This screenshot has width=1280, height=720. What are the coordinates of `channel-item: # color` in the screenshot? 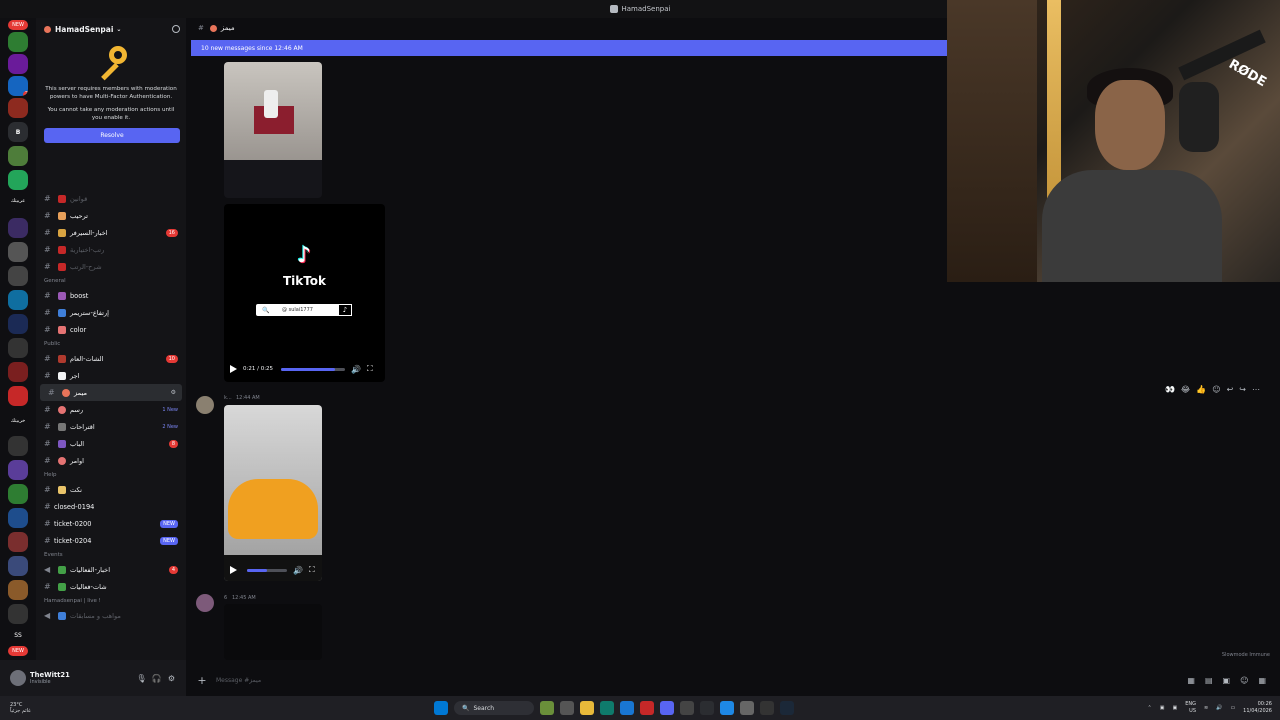 It's located at (111, 329).